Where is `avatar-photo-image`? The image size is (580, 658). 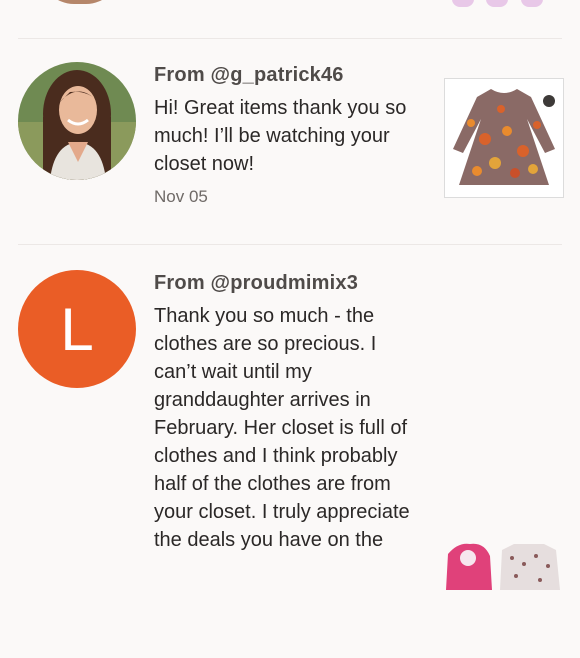
avatar-photo-image is located at coordinates (77, 121).